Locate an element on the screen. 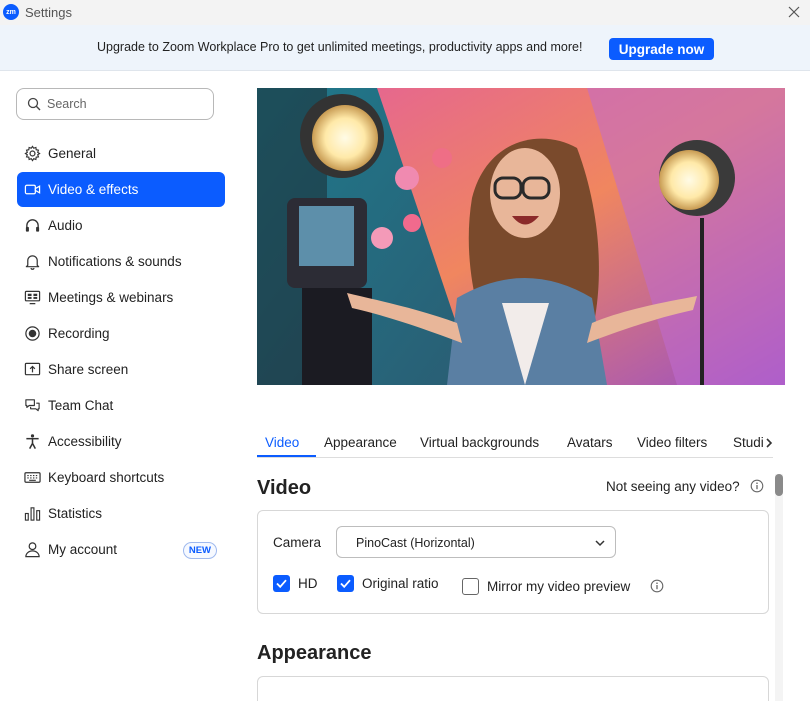 This screenshot has height=701, width=810. record-icon is located at coordinates (32, 334).